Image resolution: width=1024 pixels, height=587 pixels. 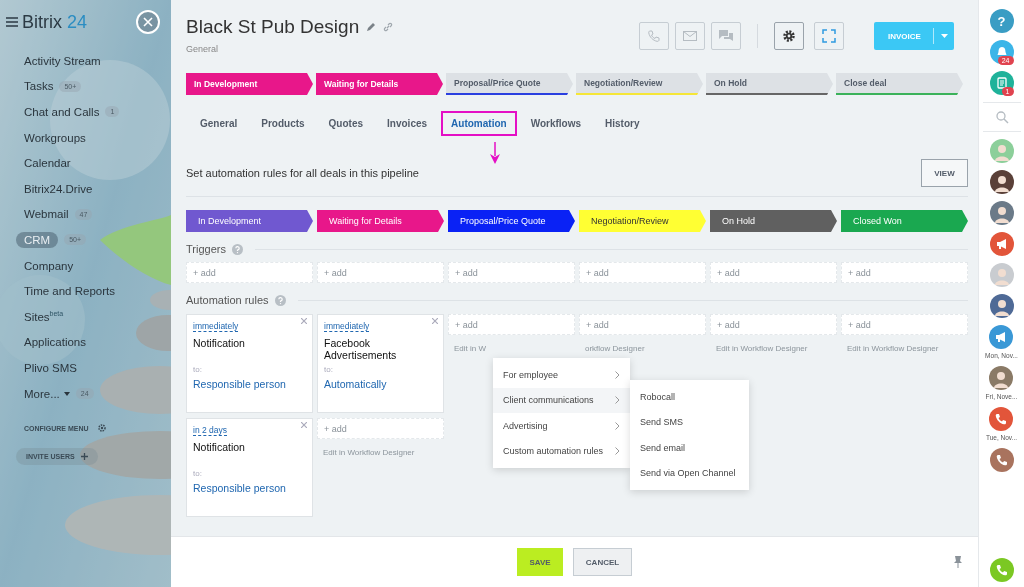 I want to click on sidebar-item: Plivo SMS, so click(x=51, y=367).